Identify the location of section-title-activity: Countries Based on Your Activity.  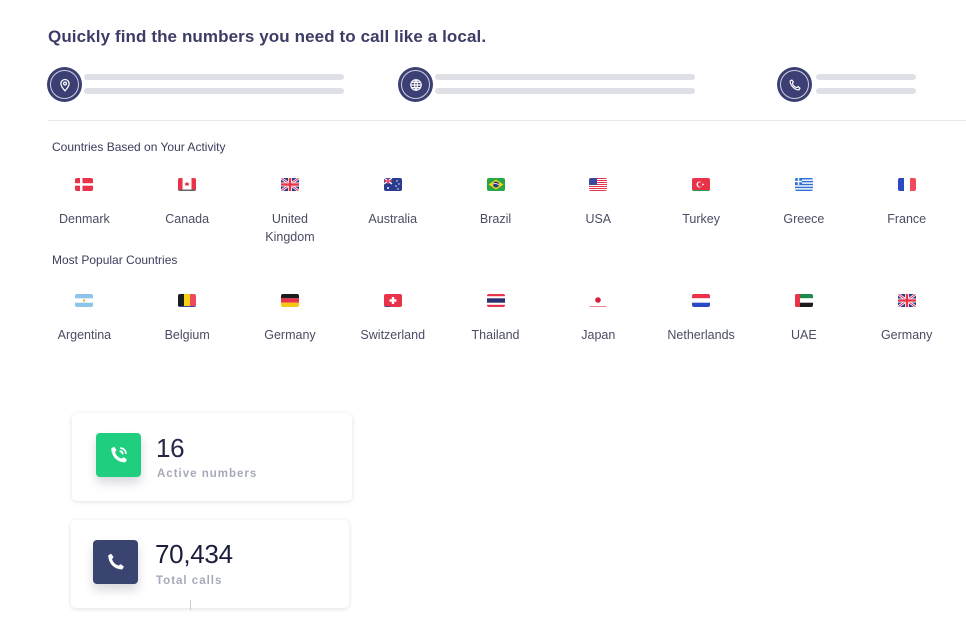
(139, 147).